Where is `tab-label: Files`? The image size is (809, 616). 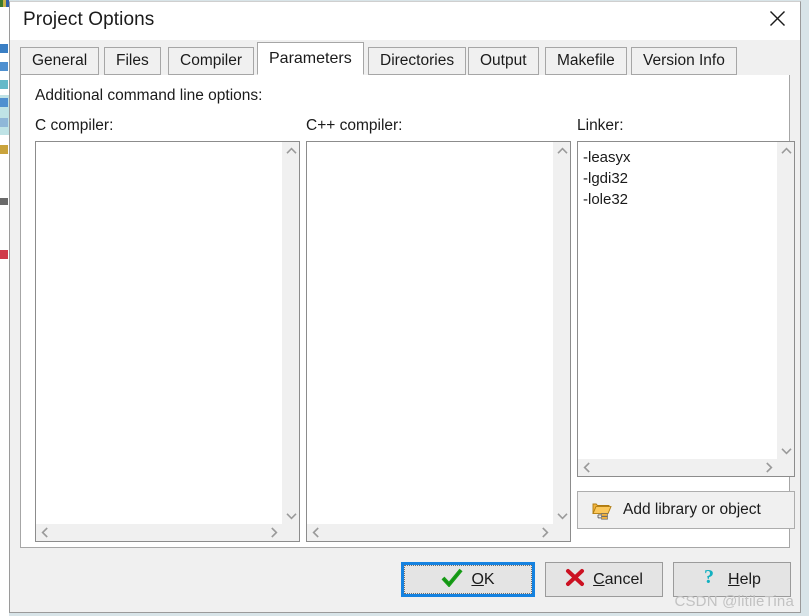 tab-label: Files is located at coordinates (132, 60).